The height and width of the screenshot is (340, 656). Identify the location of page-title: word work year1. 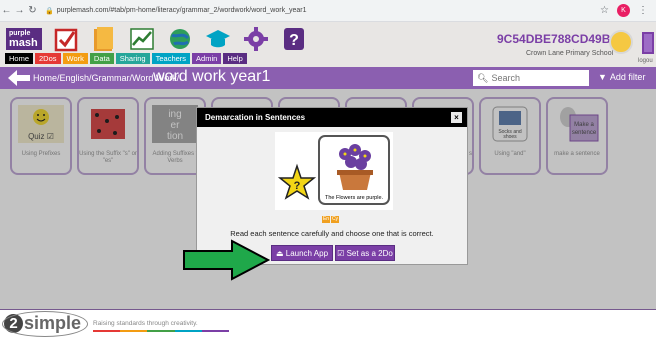
(212, 76).